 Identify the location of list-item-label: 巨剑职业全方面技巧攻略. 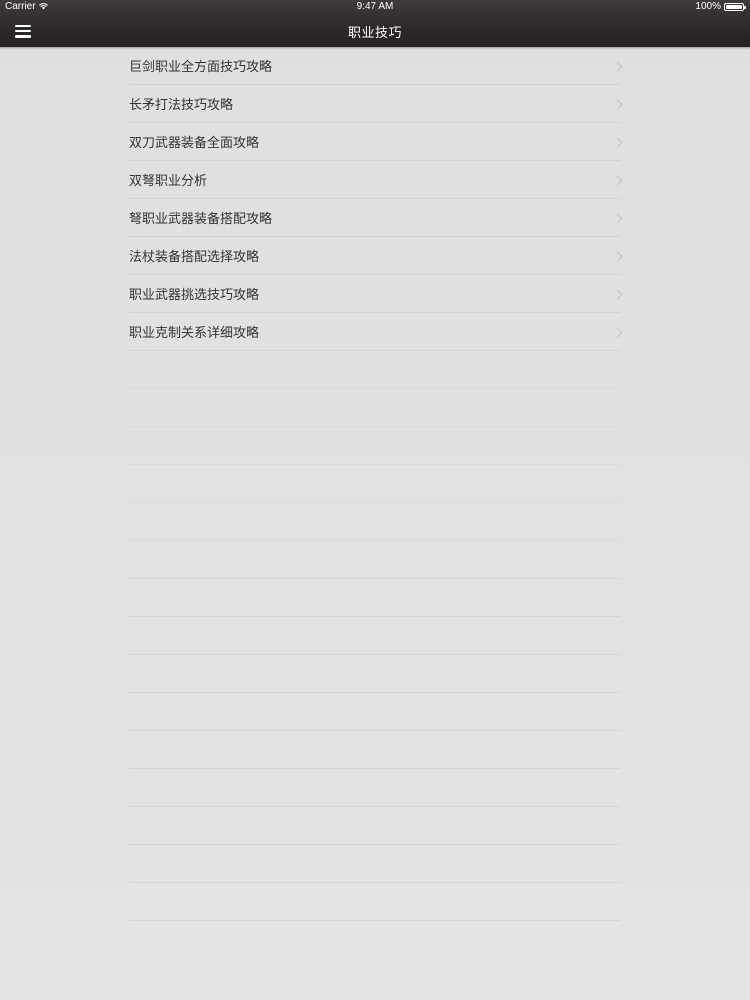
(201, 67).